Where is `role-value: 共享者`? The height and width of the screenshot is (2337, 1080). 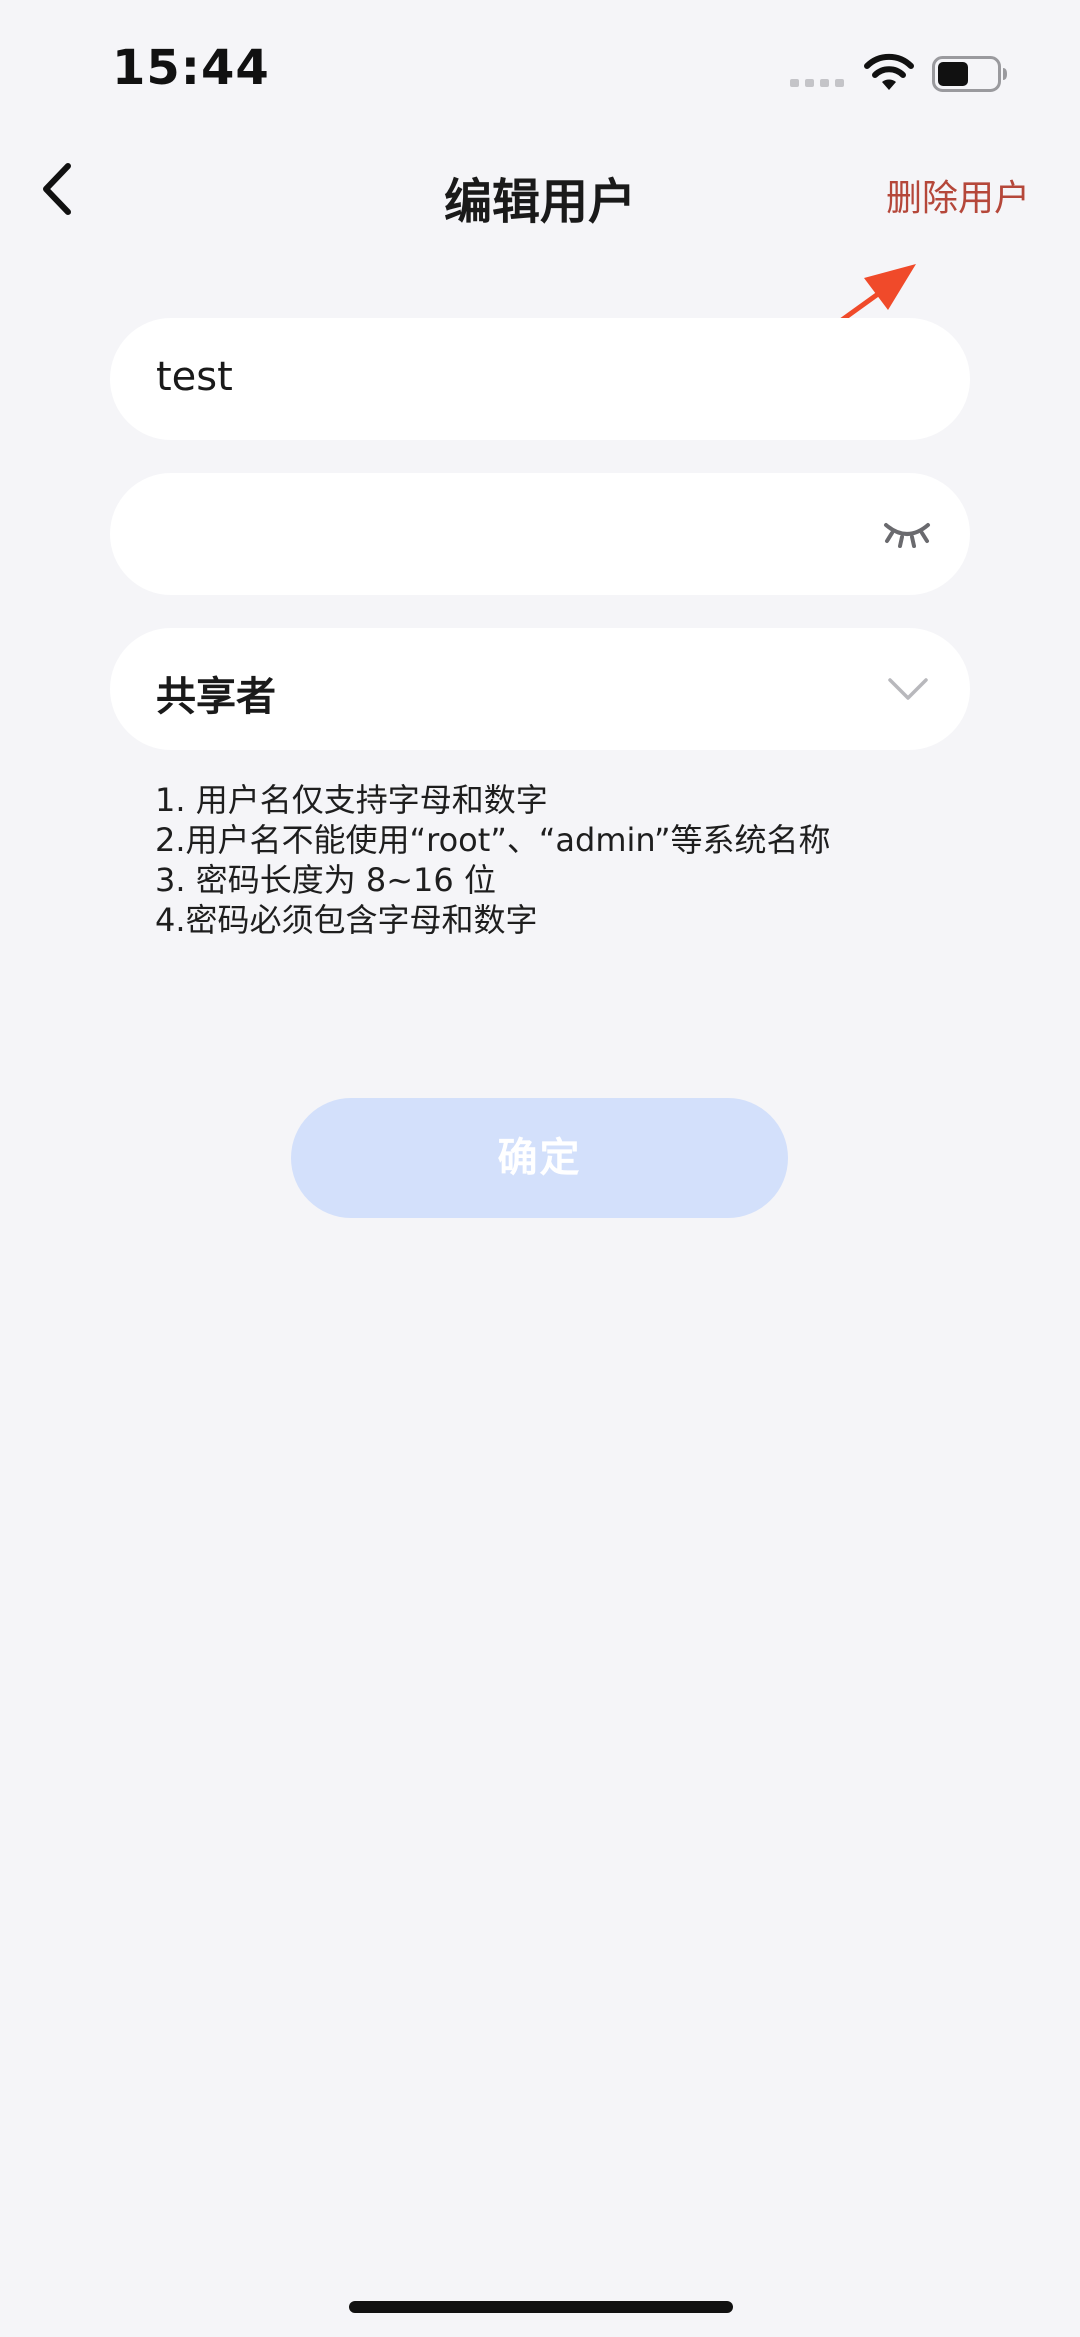 role-value: 共享者 is located at coordinates (216, 697).